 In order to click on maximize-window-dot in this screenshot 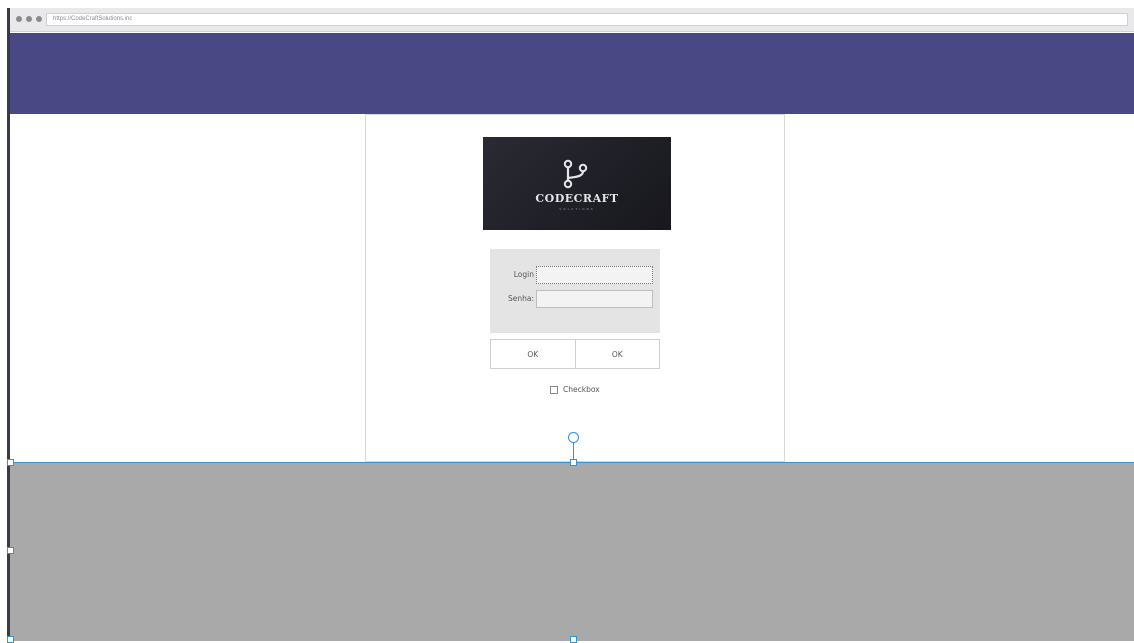, I will do `click(39, 19)`.